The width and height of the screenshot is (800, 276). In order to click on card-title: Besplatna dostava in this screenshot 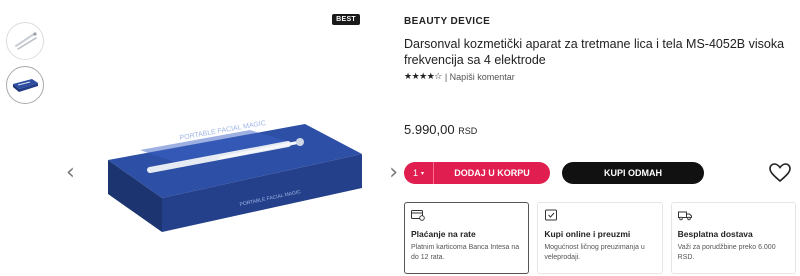, I will do `click(715, 234)`.